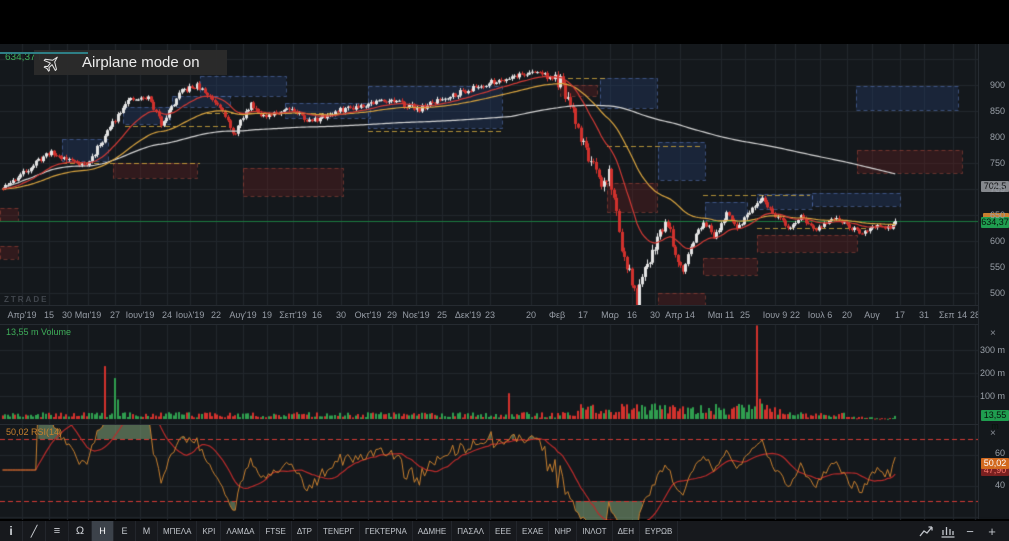  Describe the element at coordinates (953, 315) in the screenshot. I see `time-tick: Σεπ 14` at that location.